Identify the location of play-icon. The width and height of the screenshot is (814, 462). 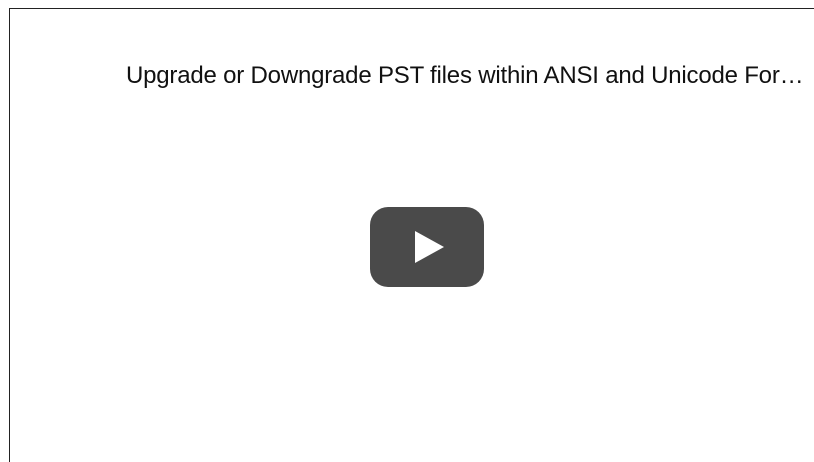
(427, 247).